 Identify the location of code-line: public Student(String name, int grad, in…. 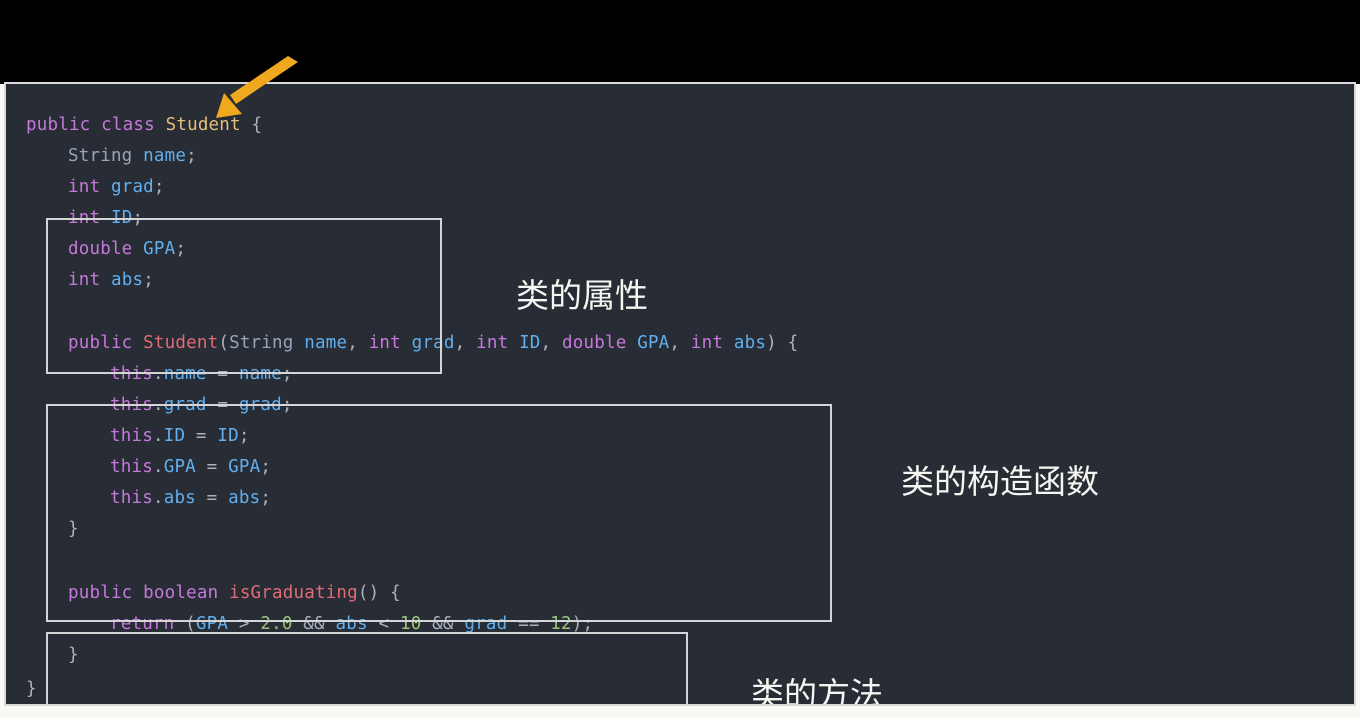
(433, 343).